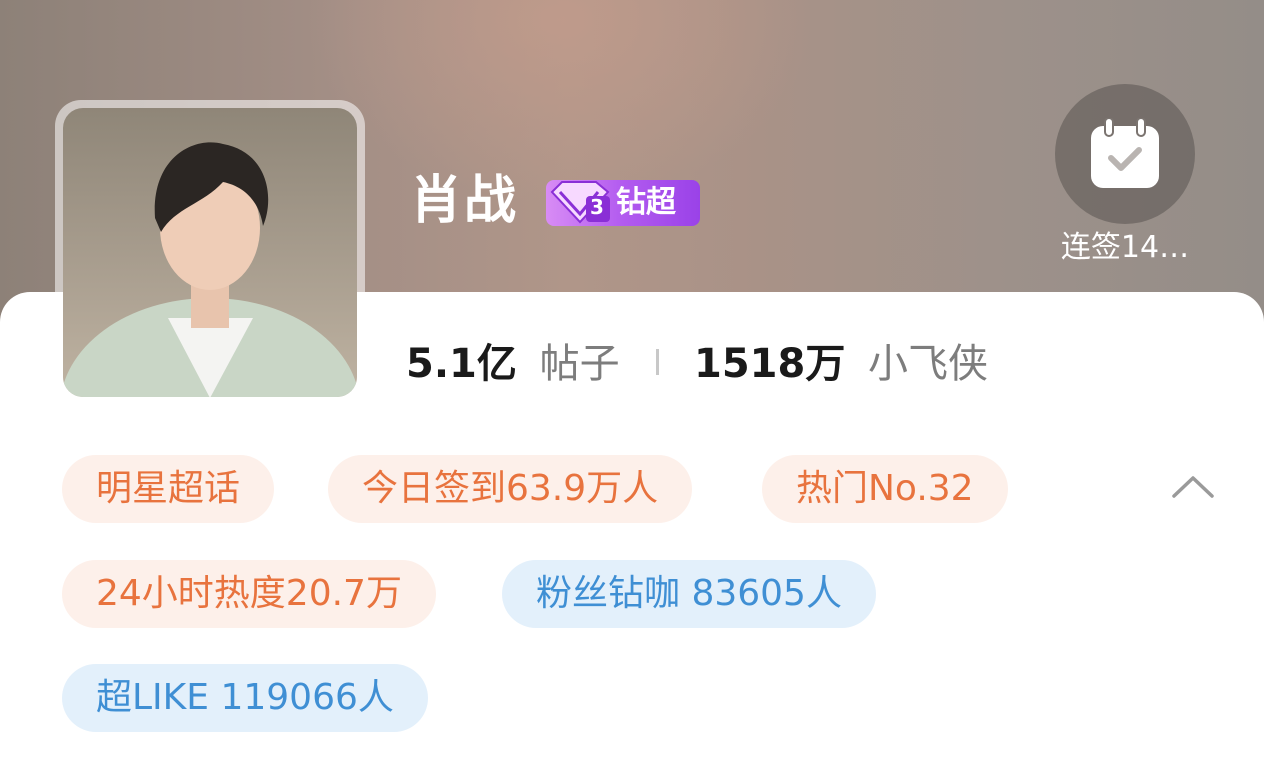  Describe the element at coordinates (597, 207) in the screenshot. I see `badge-level: 3` at that location.